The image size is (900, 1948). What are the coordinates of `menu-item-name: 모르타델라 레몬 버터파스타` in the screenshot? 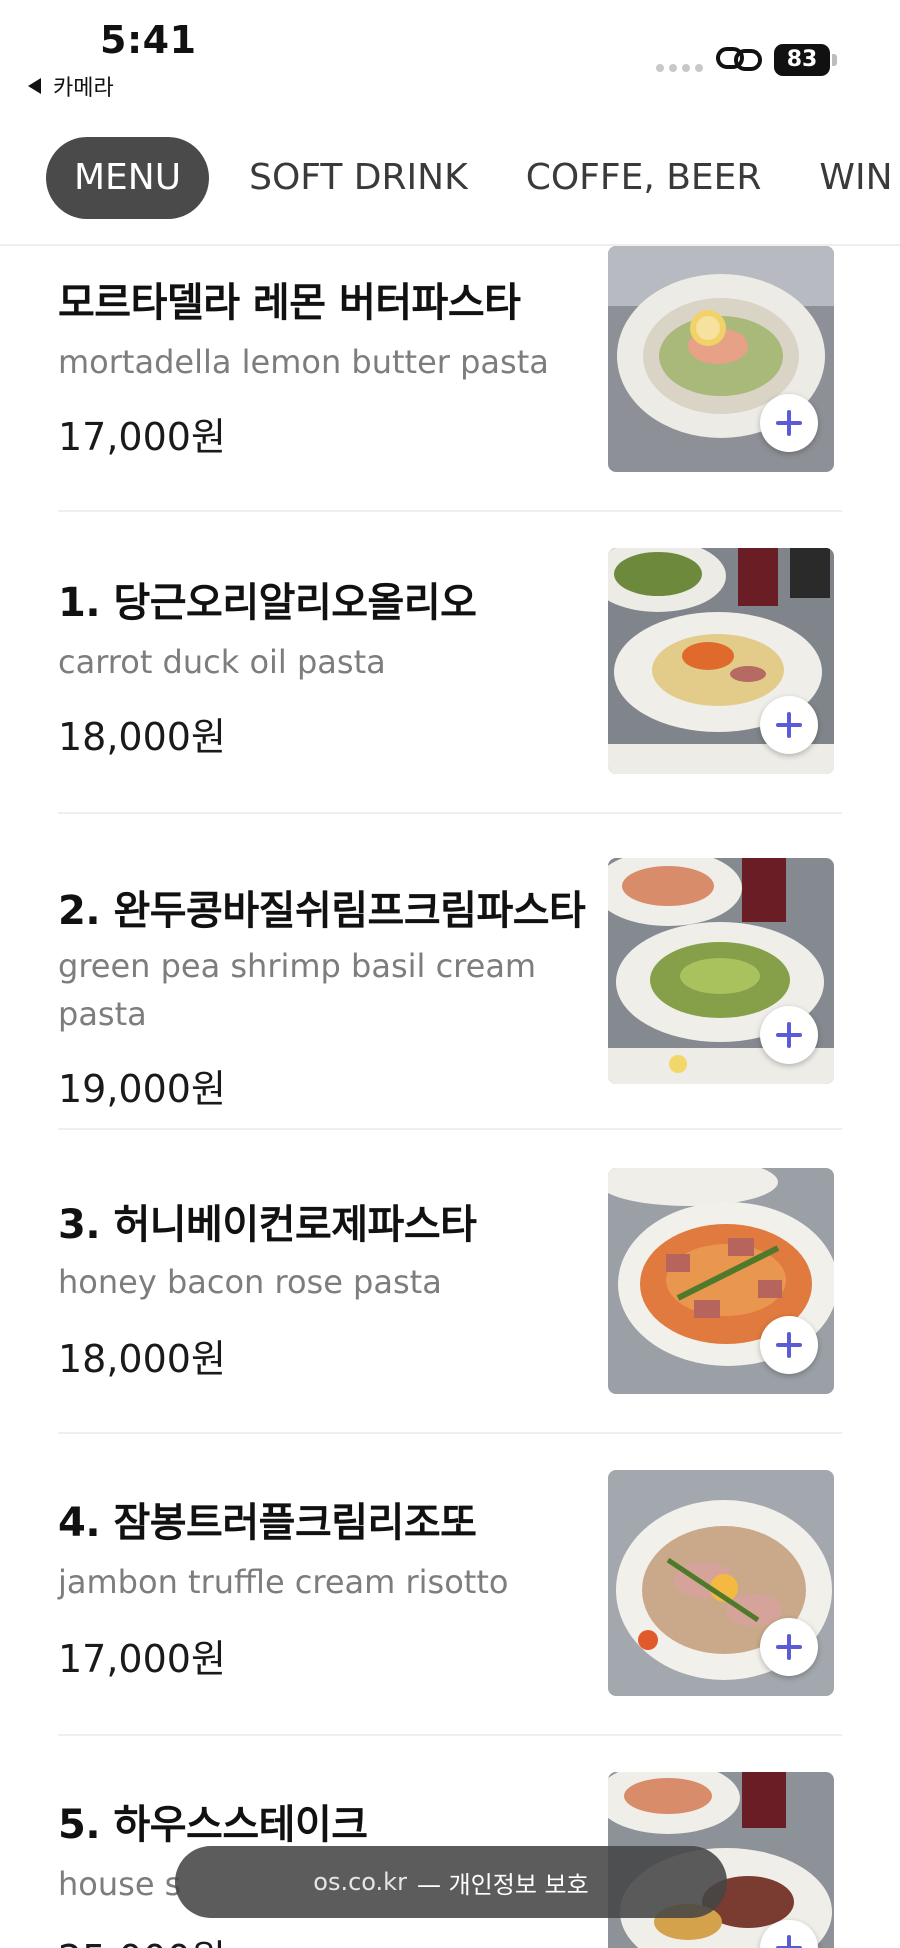 It's located at (289, 303).